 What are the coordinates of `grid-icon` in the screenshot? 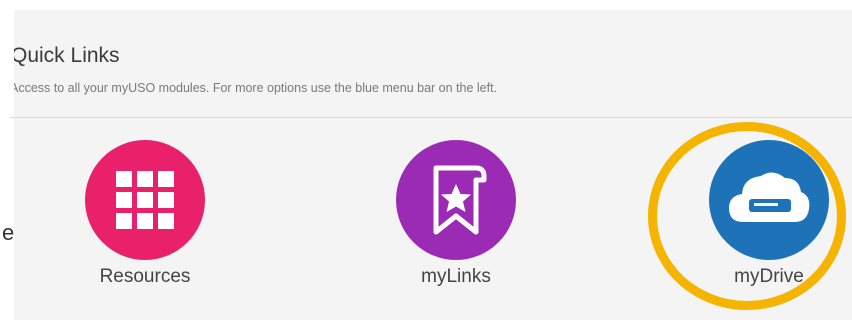 It's located at (145, 200).